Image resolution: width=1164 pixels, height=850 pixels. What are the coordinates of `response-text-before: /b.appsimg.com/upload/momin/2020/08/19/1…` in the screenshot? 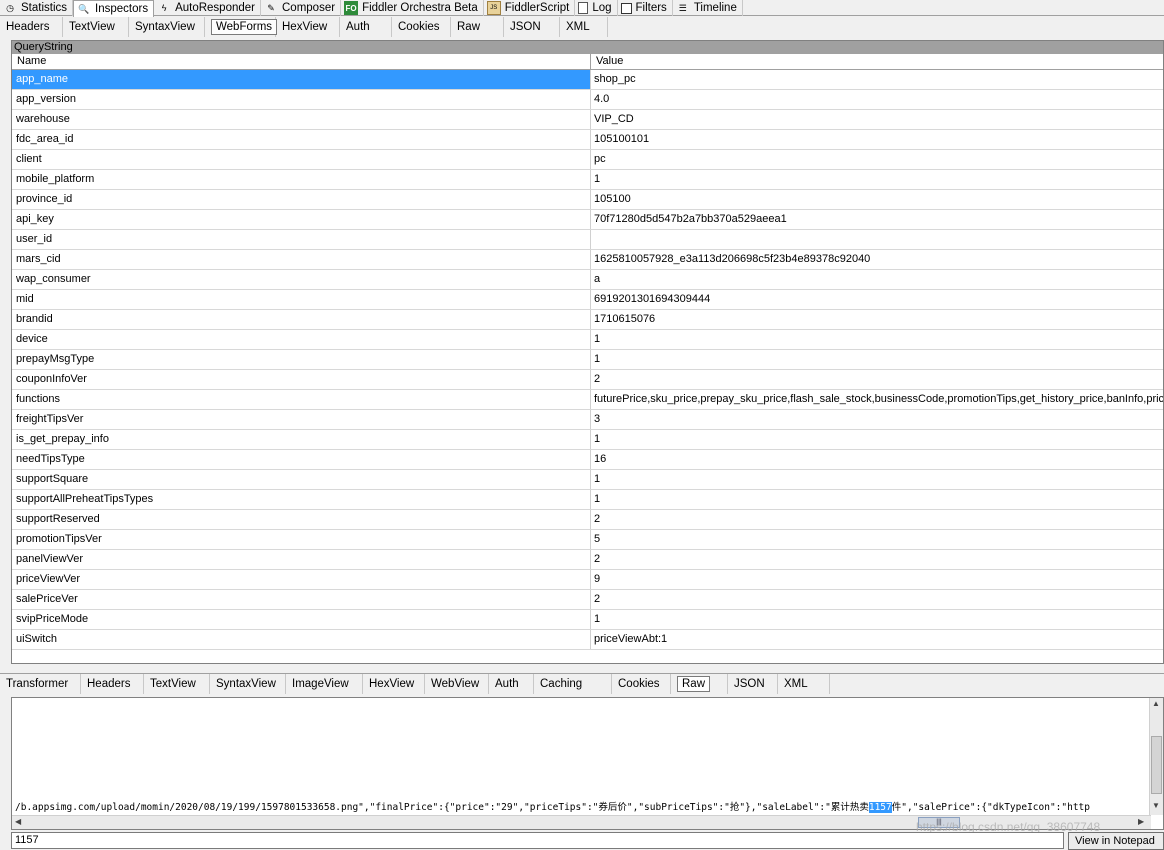 It's located at (442, 807).